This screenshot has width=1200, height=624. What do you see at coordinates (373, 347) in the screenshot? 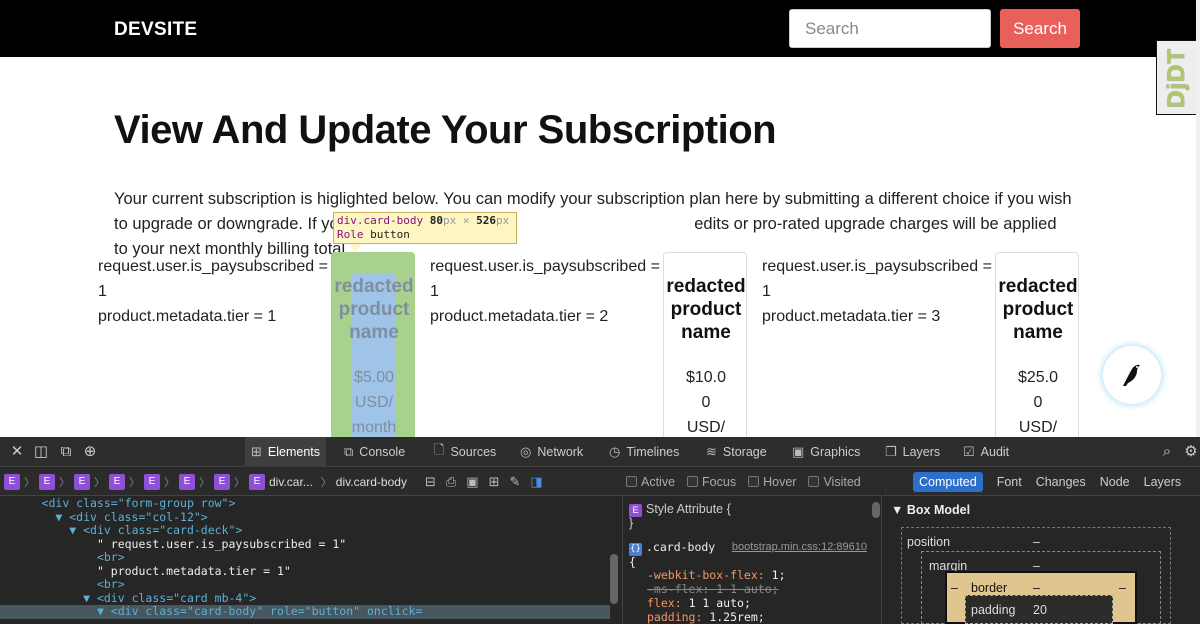
I see `plan-1-card: redacted product name $5.00 USD/ month` at bounding box center [373, 347].